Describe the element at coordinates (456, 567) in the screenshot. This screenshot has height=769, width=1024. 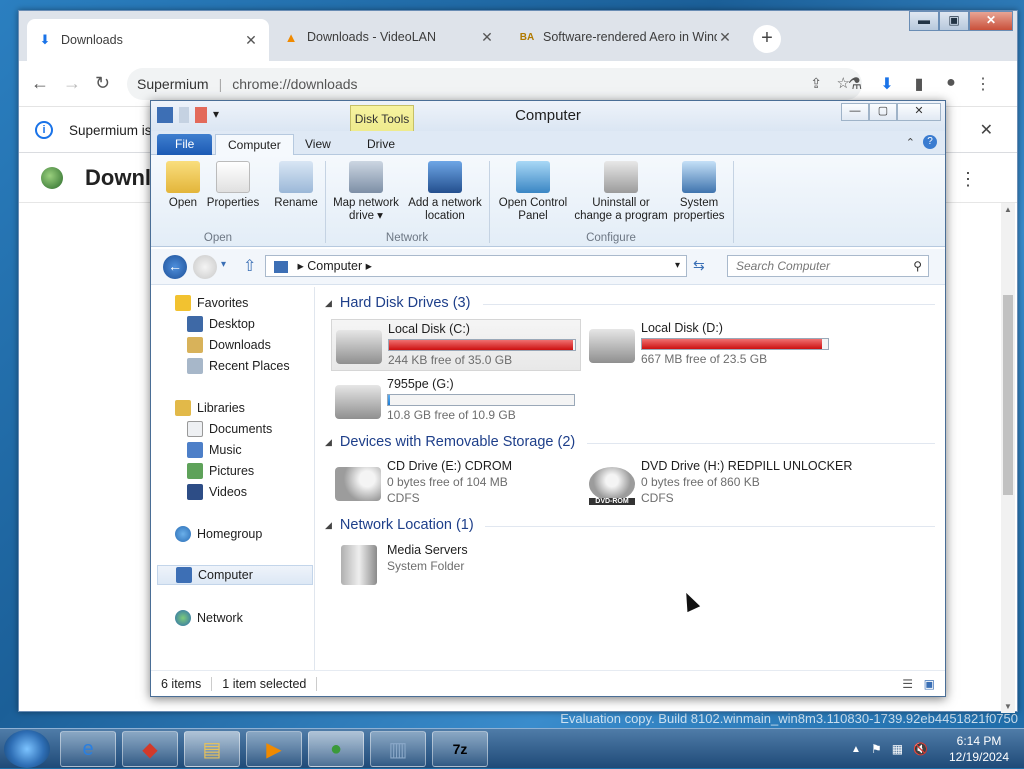
I see `media-servers: Media Servers System Folder` at that location.